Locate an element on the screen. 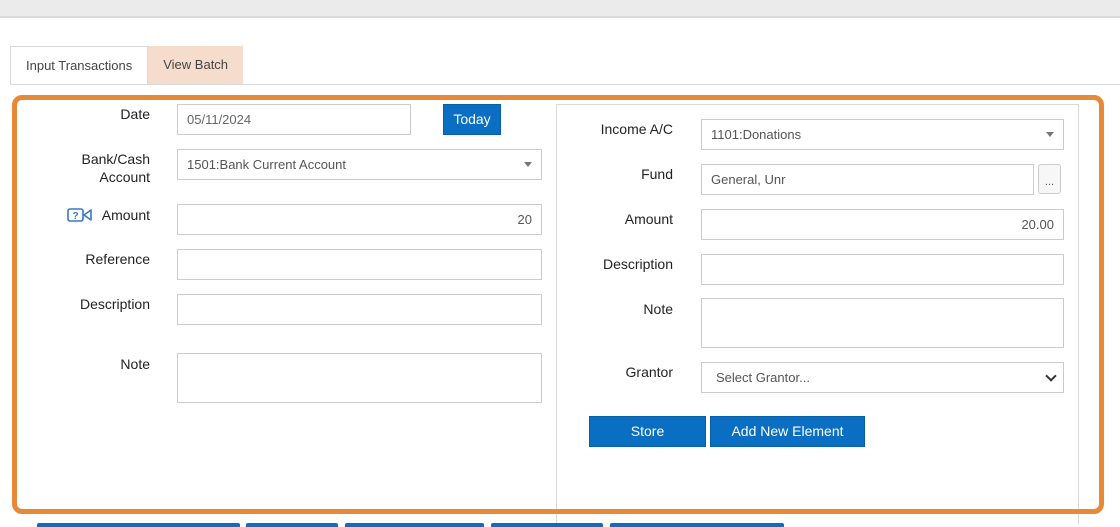 This screenshot has width=1120, height=527. tab-view-batch: View Batch is located at coordinates (196, 65).